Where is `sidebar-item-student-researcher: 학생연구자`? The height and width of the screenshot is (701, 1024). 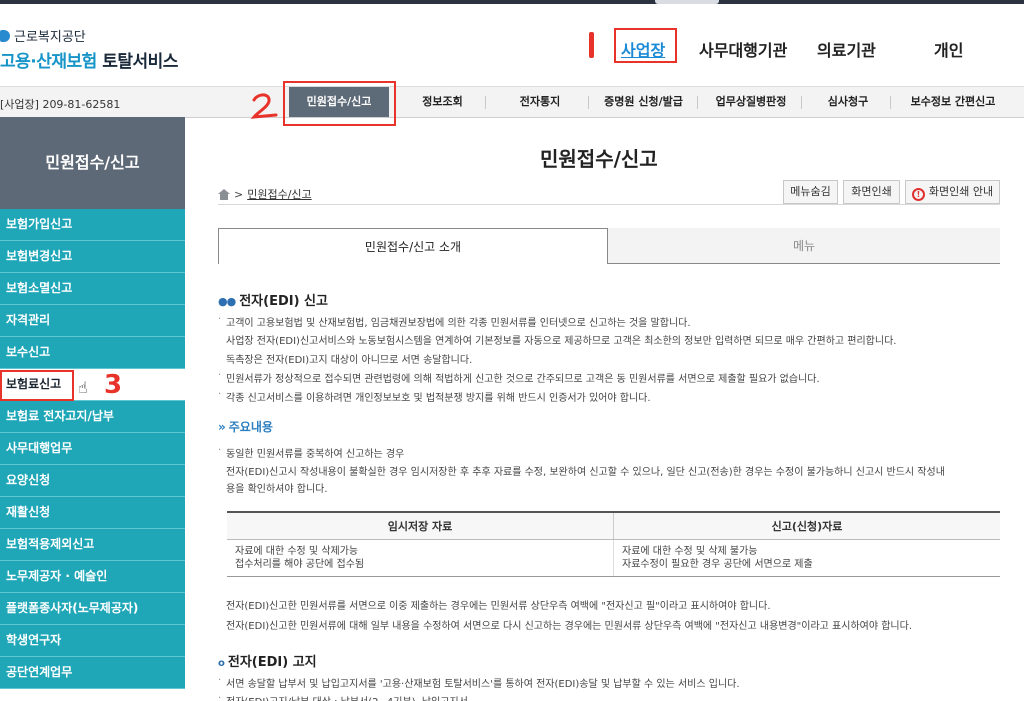
sidebar-item-student-researcher: 학생연구자 is located at coordinates (92, 641).